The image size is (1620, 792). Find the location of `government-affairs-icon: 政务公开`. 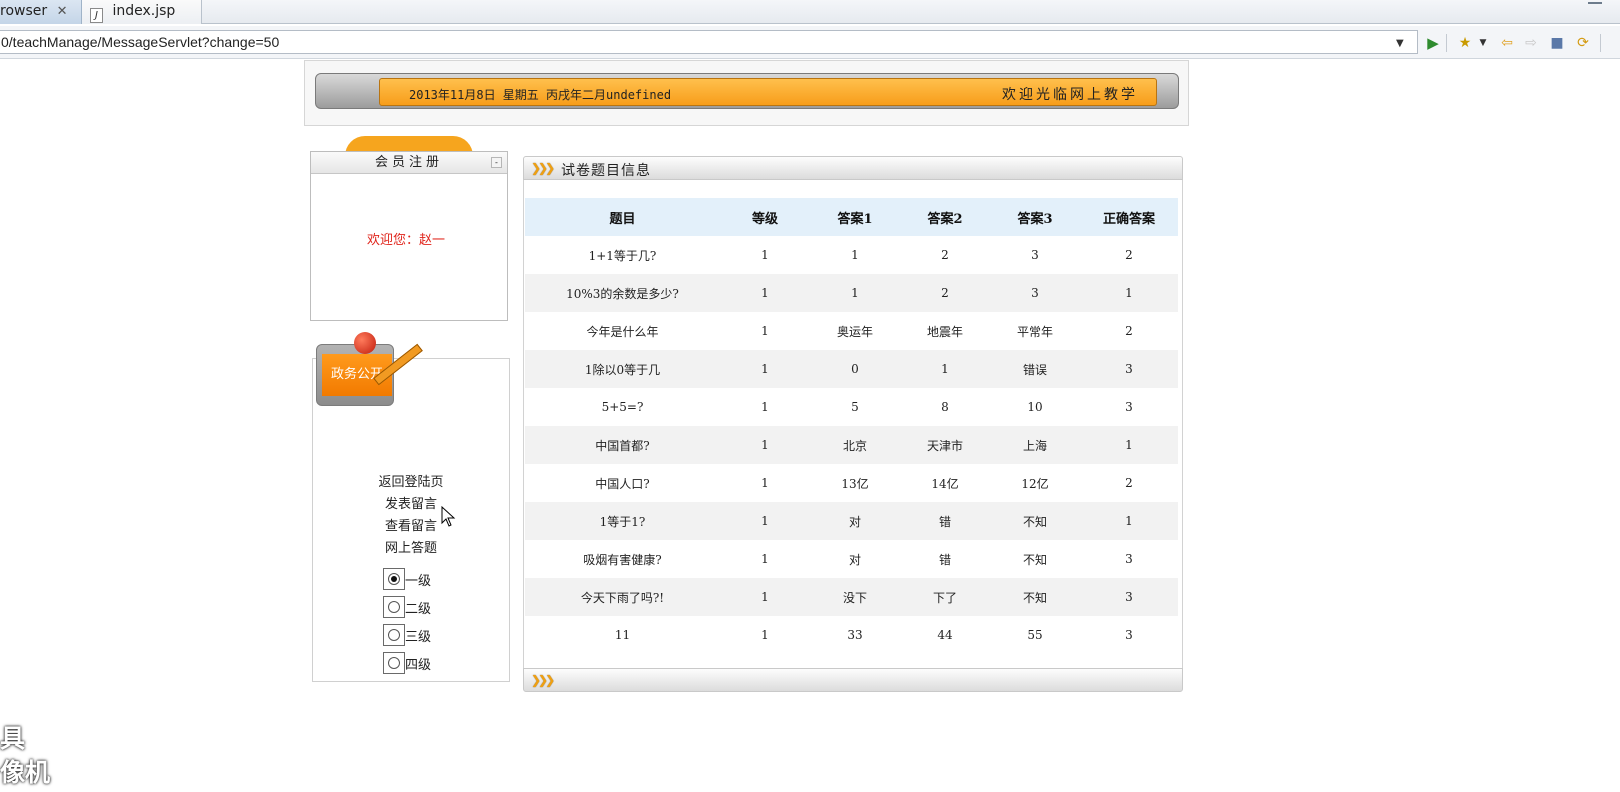

government-affairs-icon: 政务公开 is located at coordinates (368, 368).